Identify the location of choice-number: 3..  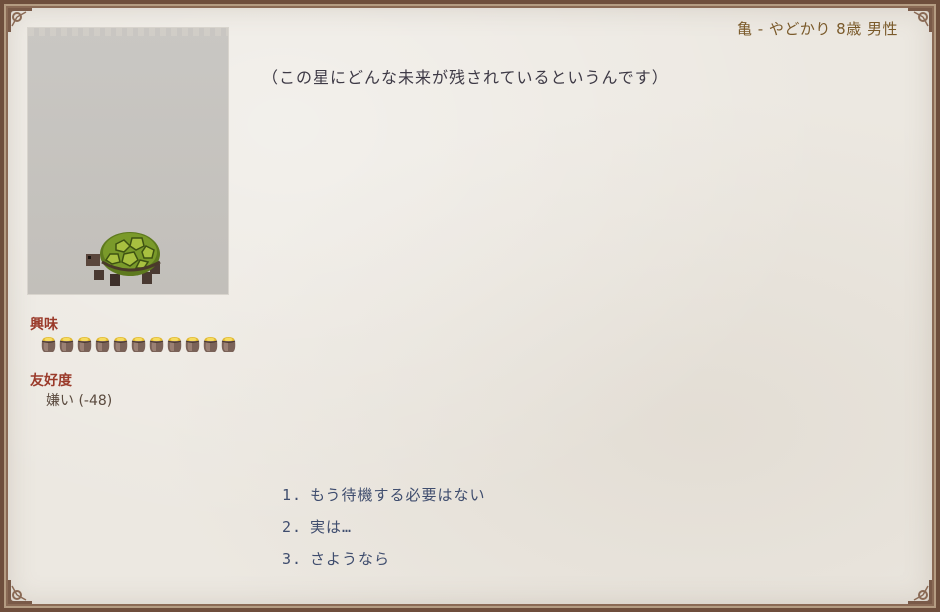
(292, 559).